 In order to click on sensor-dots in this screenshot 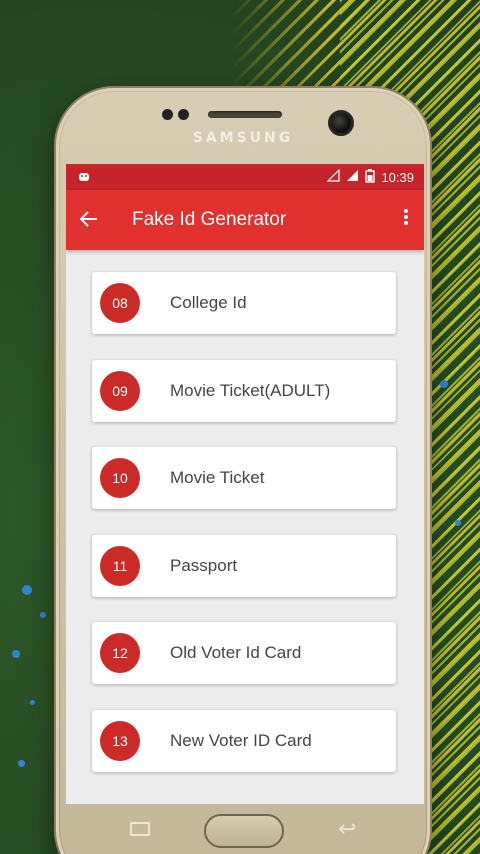, I will do `click(175, 114)`.